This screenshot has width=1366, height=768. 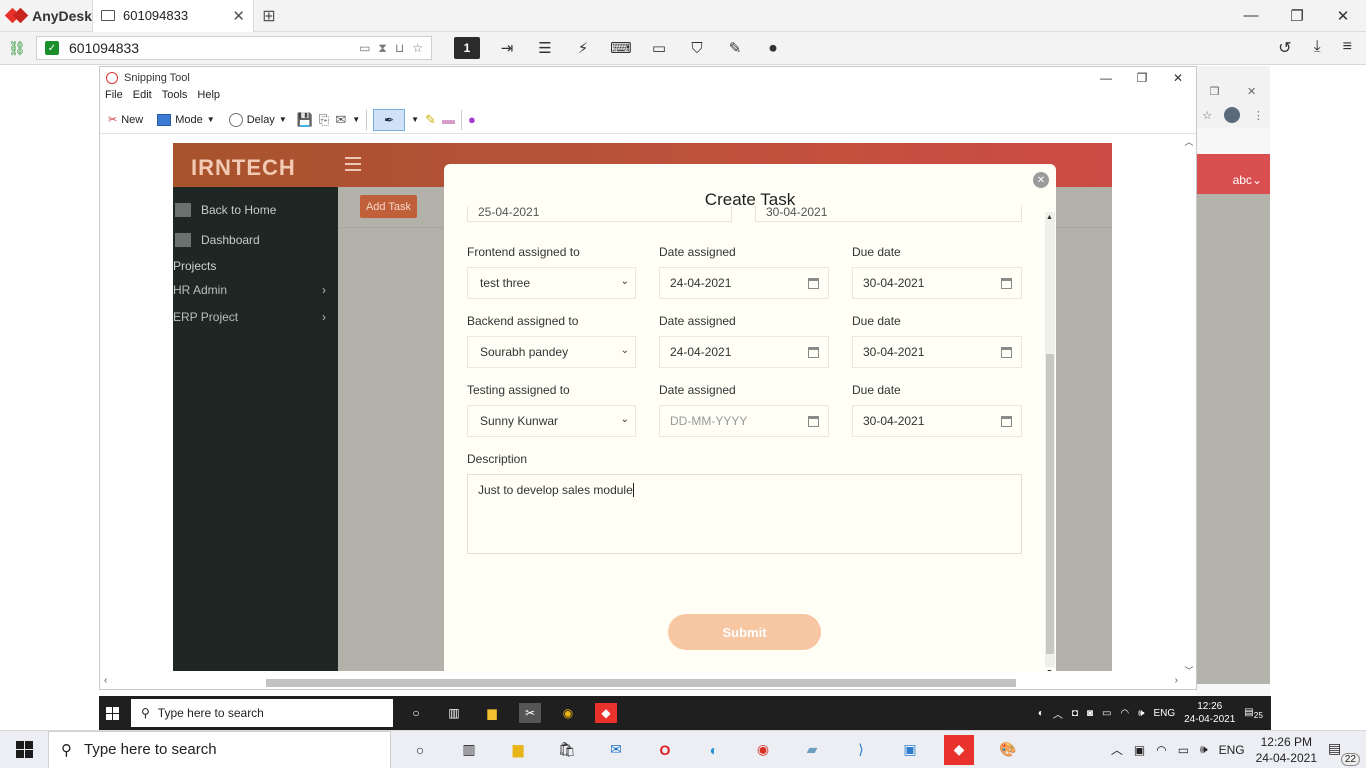 What do you see at coordinates (735, 48) in the screenshot?
I see `whiteboard-pen-icon: ✎` at bounding box center [735, 48].